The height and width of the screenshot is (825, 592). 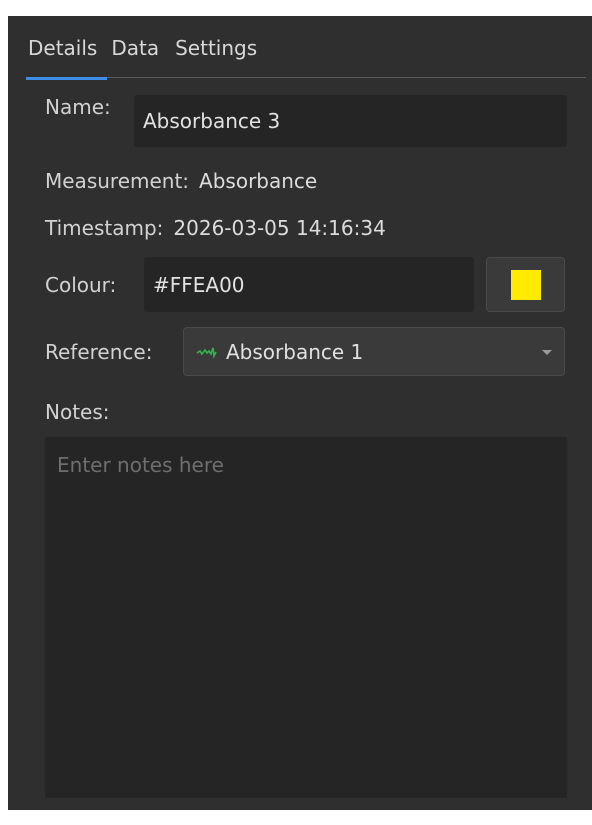 What do you see at coordinates (199, 284) in the screenshot?
I see `colour-input-value: #FFEA00` at bounding box center [199, 284].